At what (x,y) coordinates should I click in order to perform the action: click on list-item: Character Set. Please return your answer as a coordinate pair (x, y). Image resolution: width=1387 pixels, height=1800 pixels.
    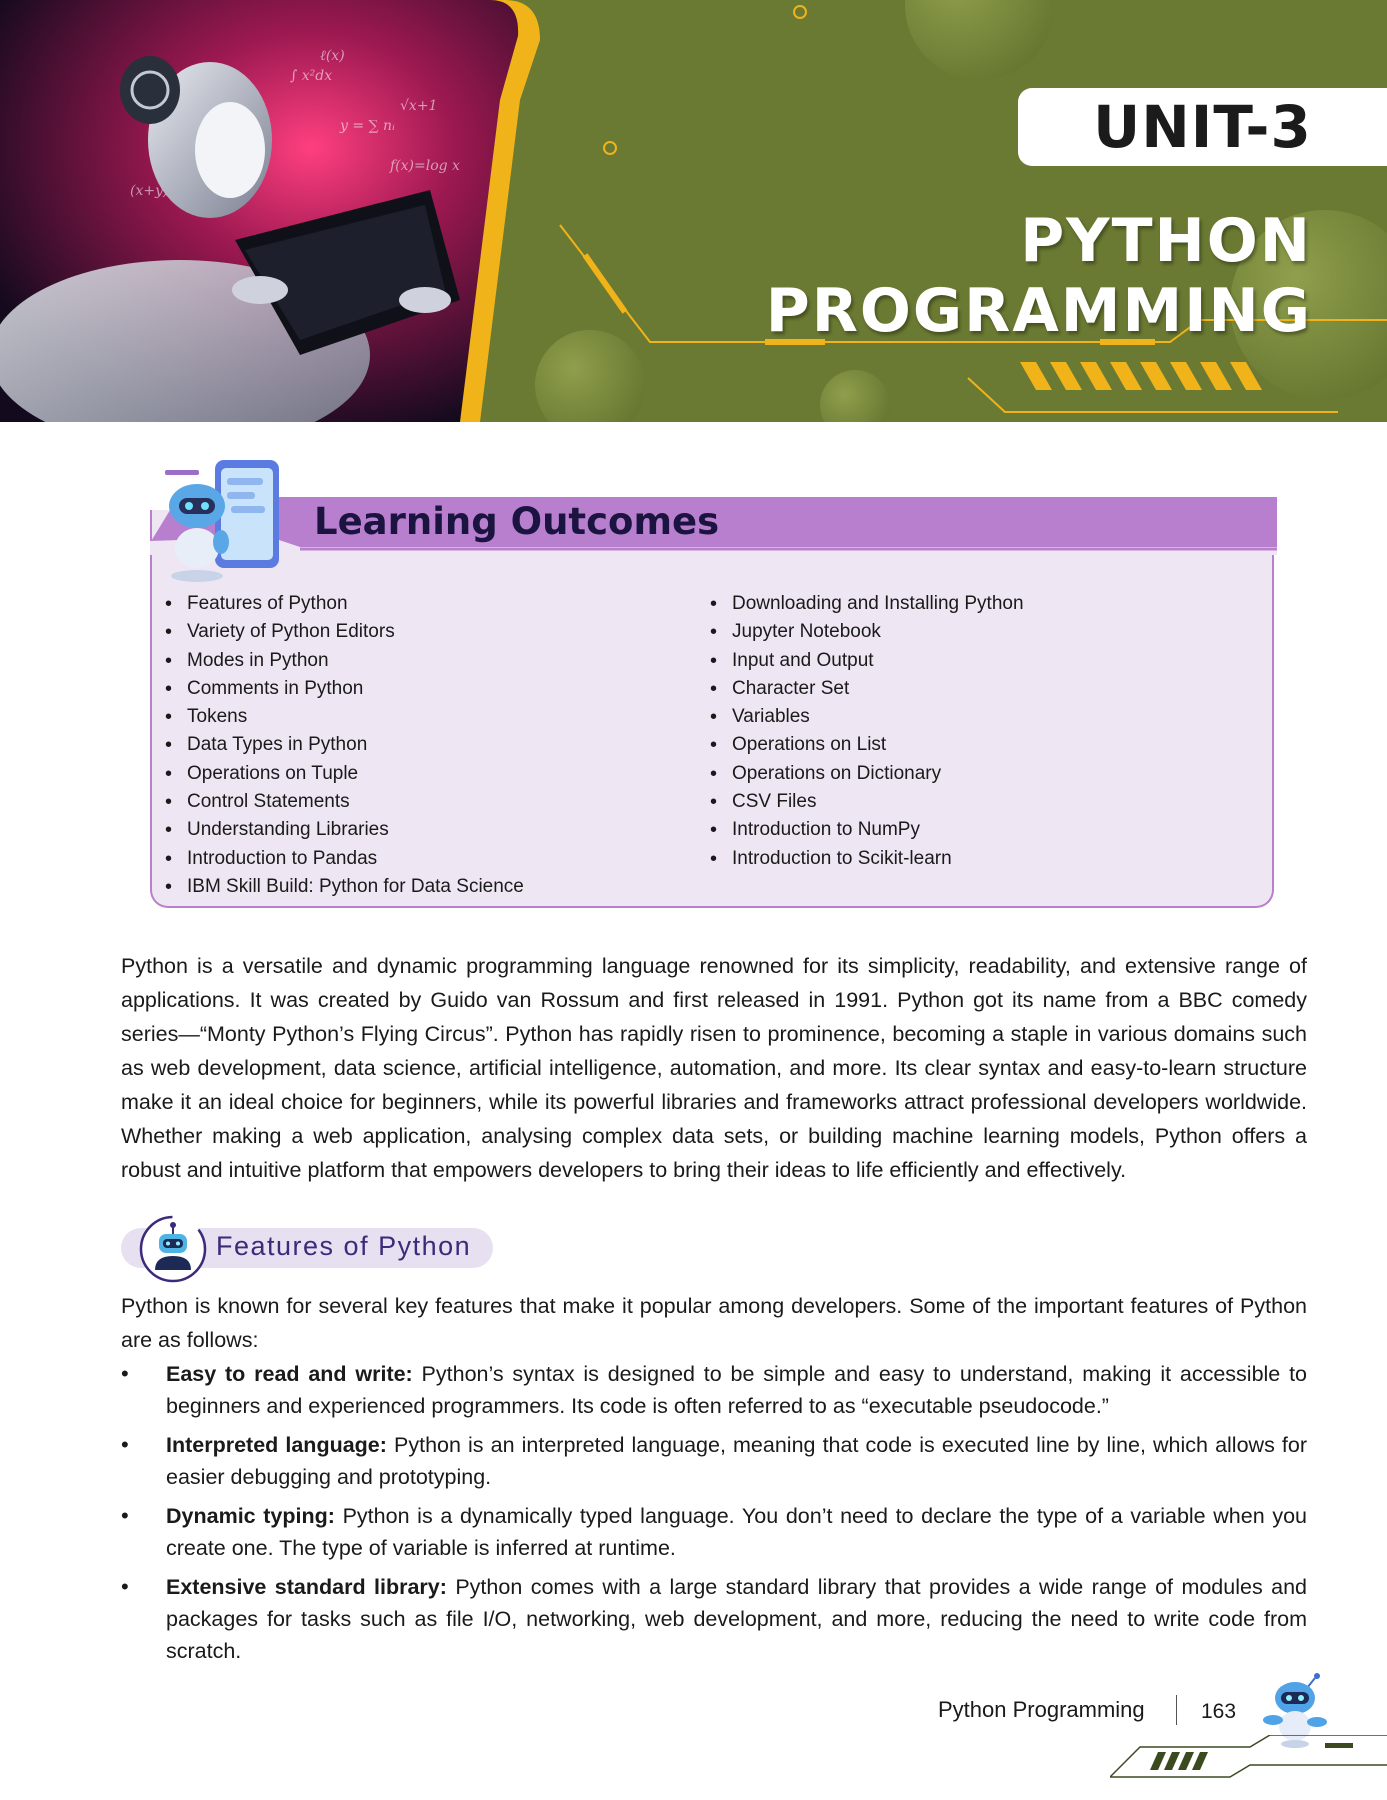
    Looking at the image, I should click on (866, 689).